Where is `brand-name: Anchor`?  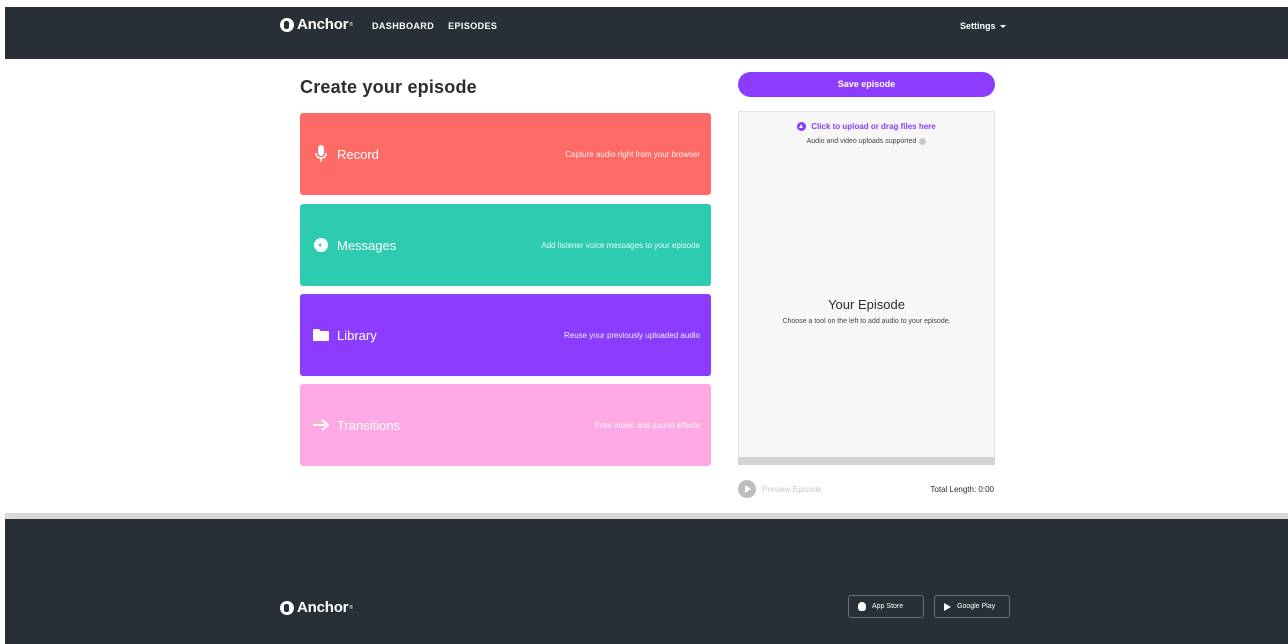
brand-name: Anchor is located at coordinates (323, 24).